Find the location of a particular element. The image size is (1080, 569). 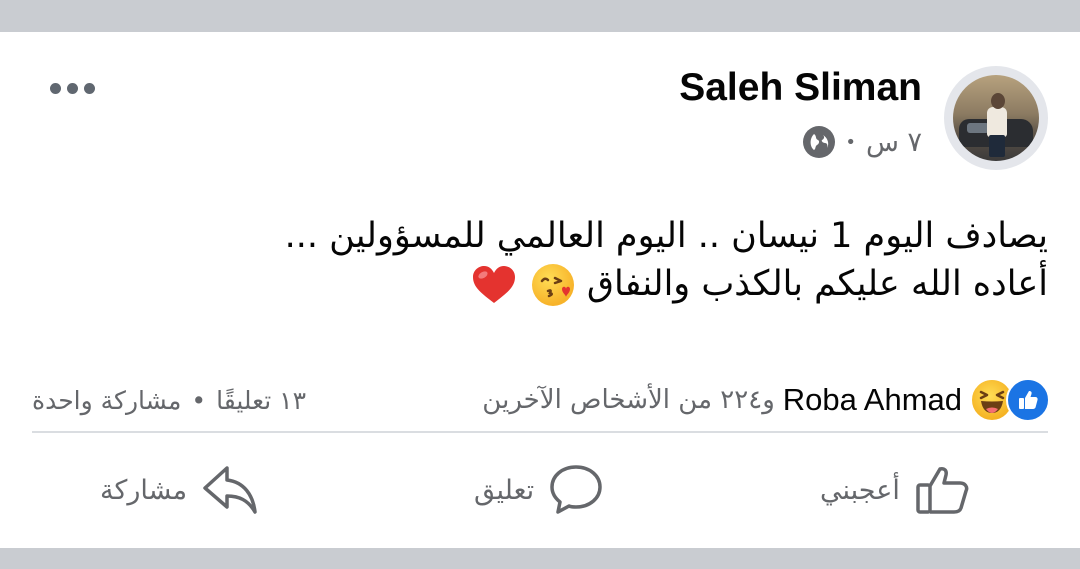

comments-count: ١٣ تعليقًا is located at coordinates (261, 400).